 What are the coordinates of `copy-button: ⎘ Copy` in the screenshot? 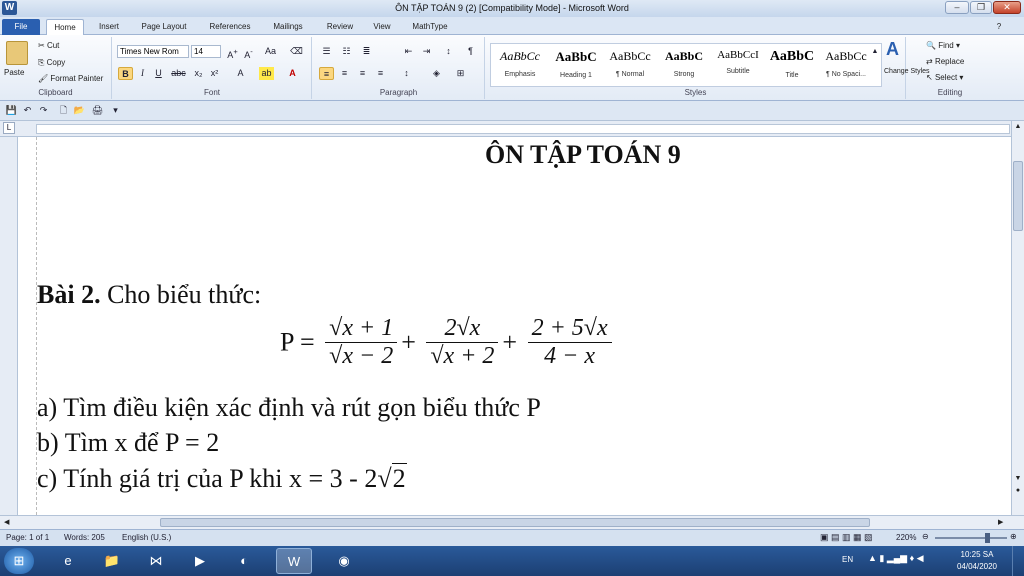 It's located at (51, 63).